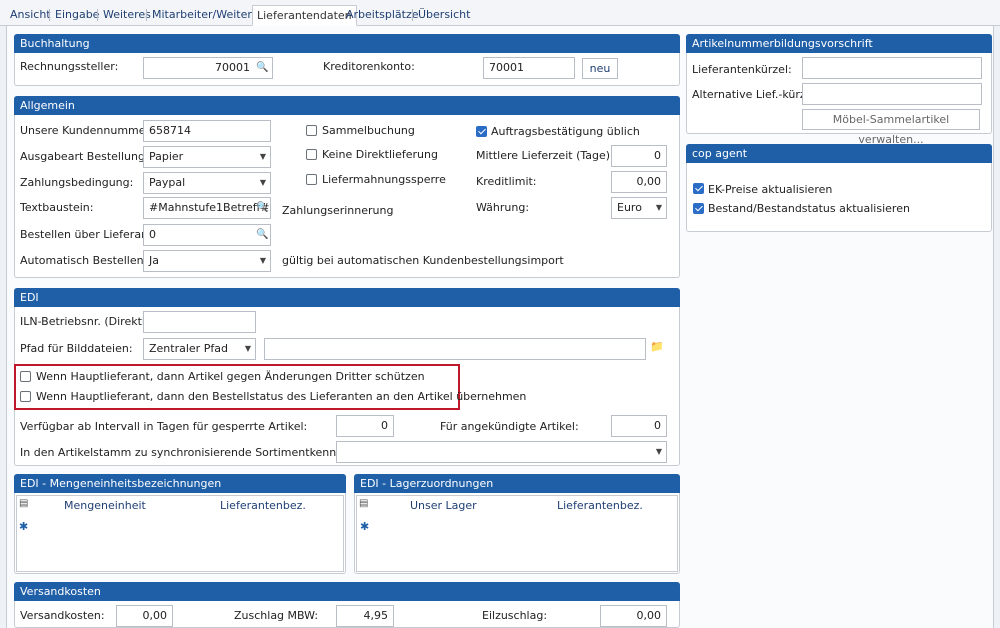  I want to click on ausgabeart-value: Papier, so click(166, 156).